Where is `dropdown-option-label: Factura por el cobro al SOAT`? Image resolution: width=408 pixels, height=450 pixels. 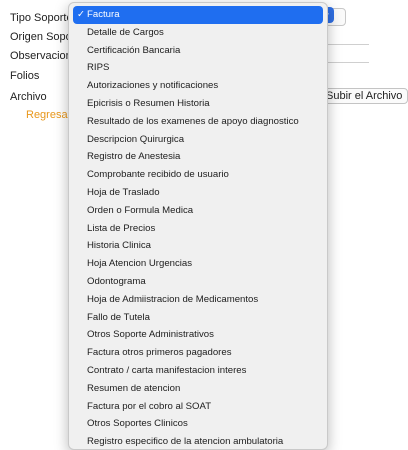
dropdown-option-label: Factura por el cobro al SOAT is located at coordinates (149, 406).